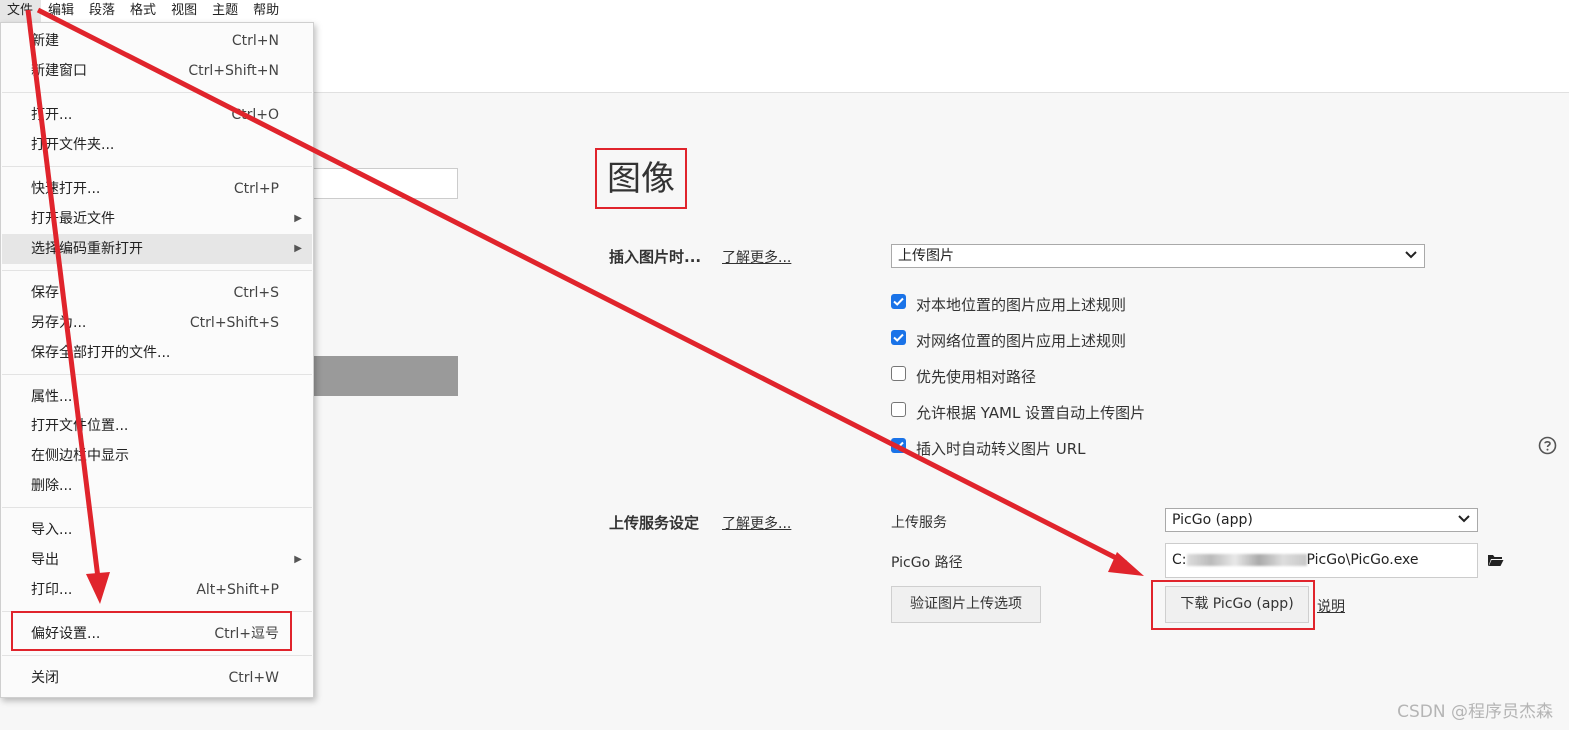  Describe the element at coordinates (98, 588) in the screenshot. I see `annotation-arrowhead` at that location.